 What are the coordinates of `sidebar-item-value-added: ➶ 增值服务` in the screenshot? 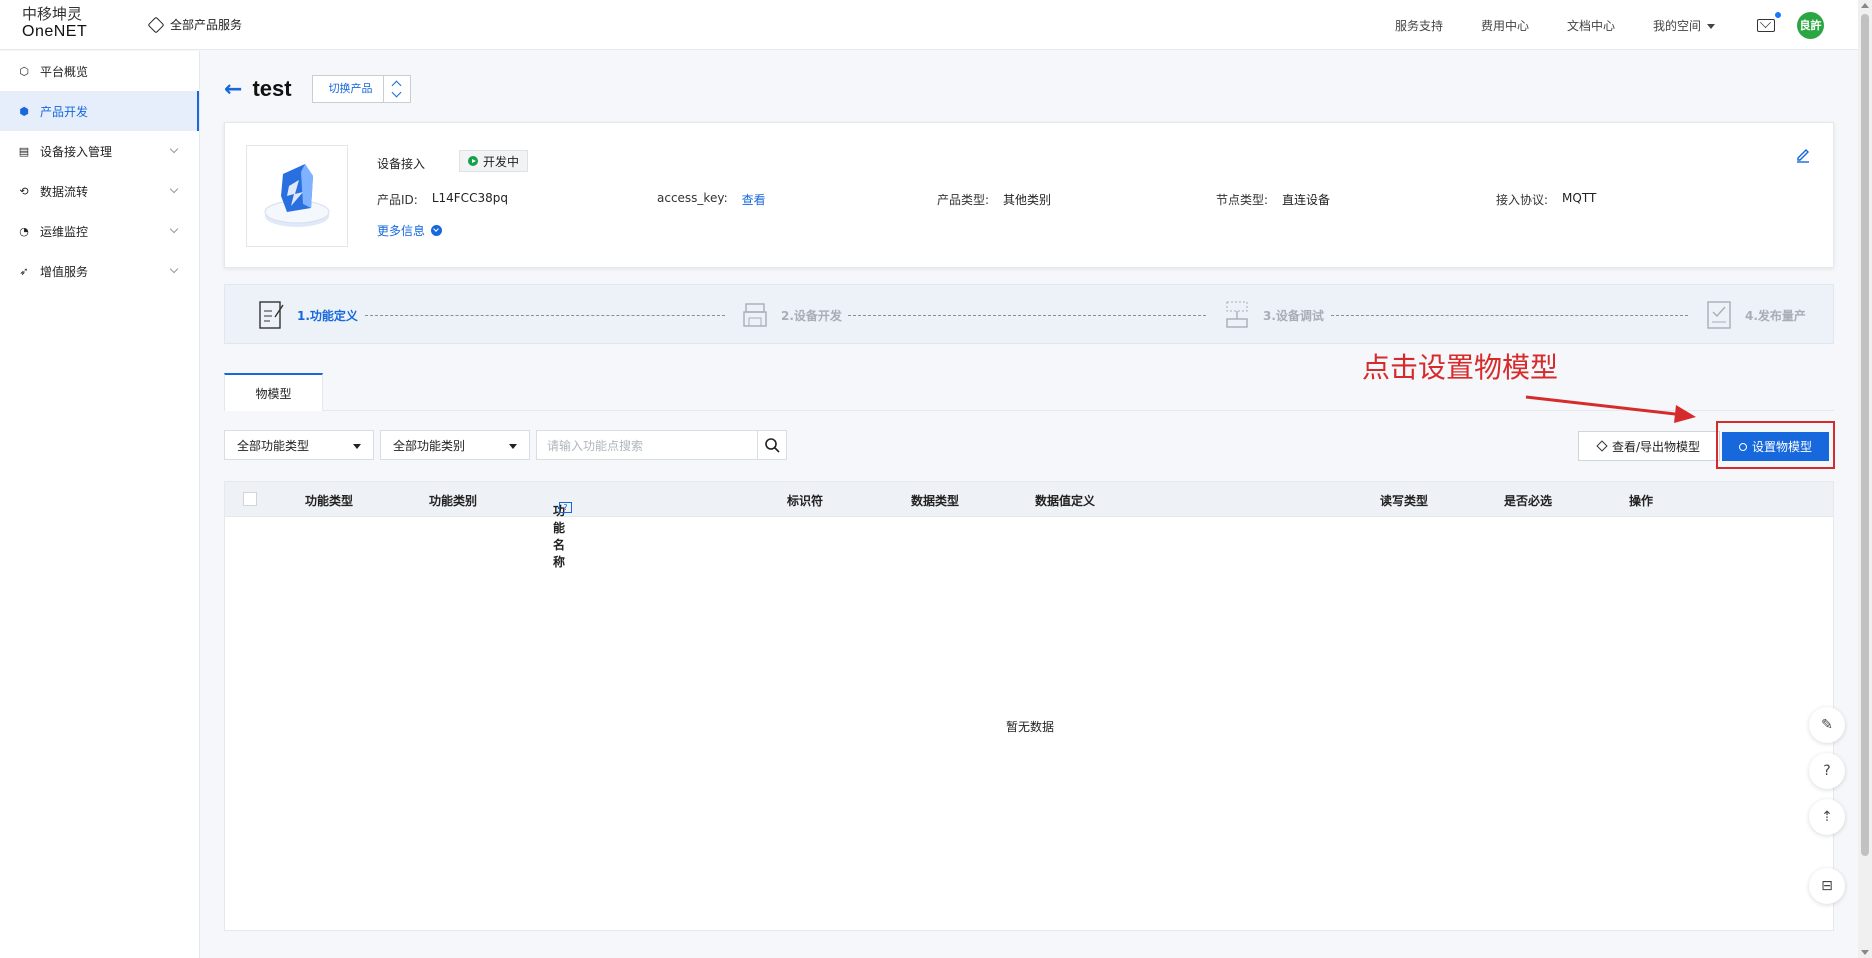 It's located at (99, 271).